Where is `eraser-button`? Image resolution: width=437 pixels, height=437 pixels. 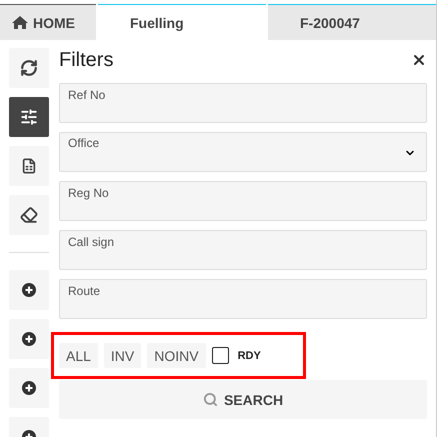 eraser-button is located at coordinates (29, 215).